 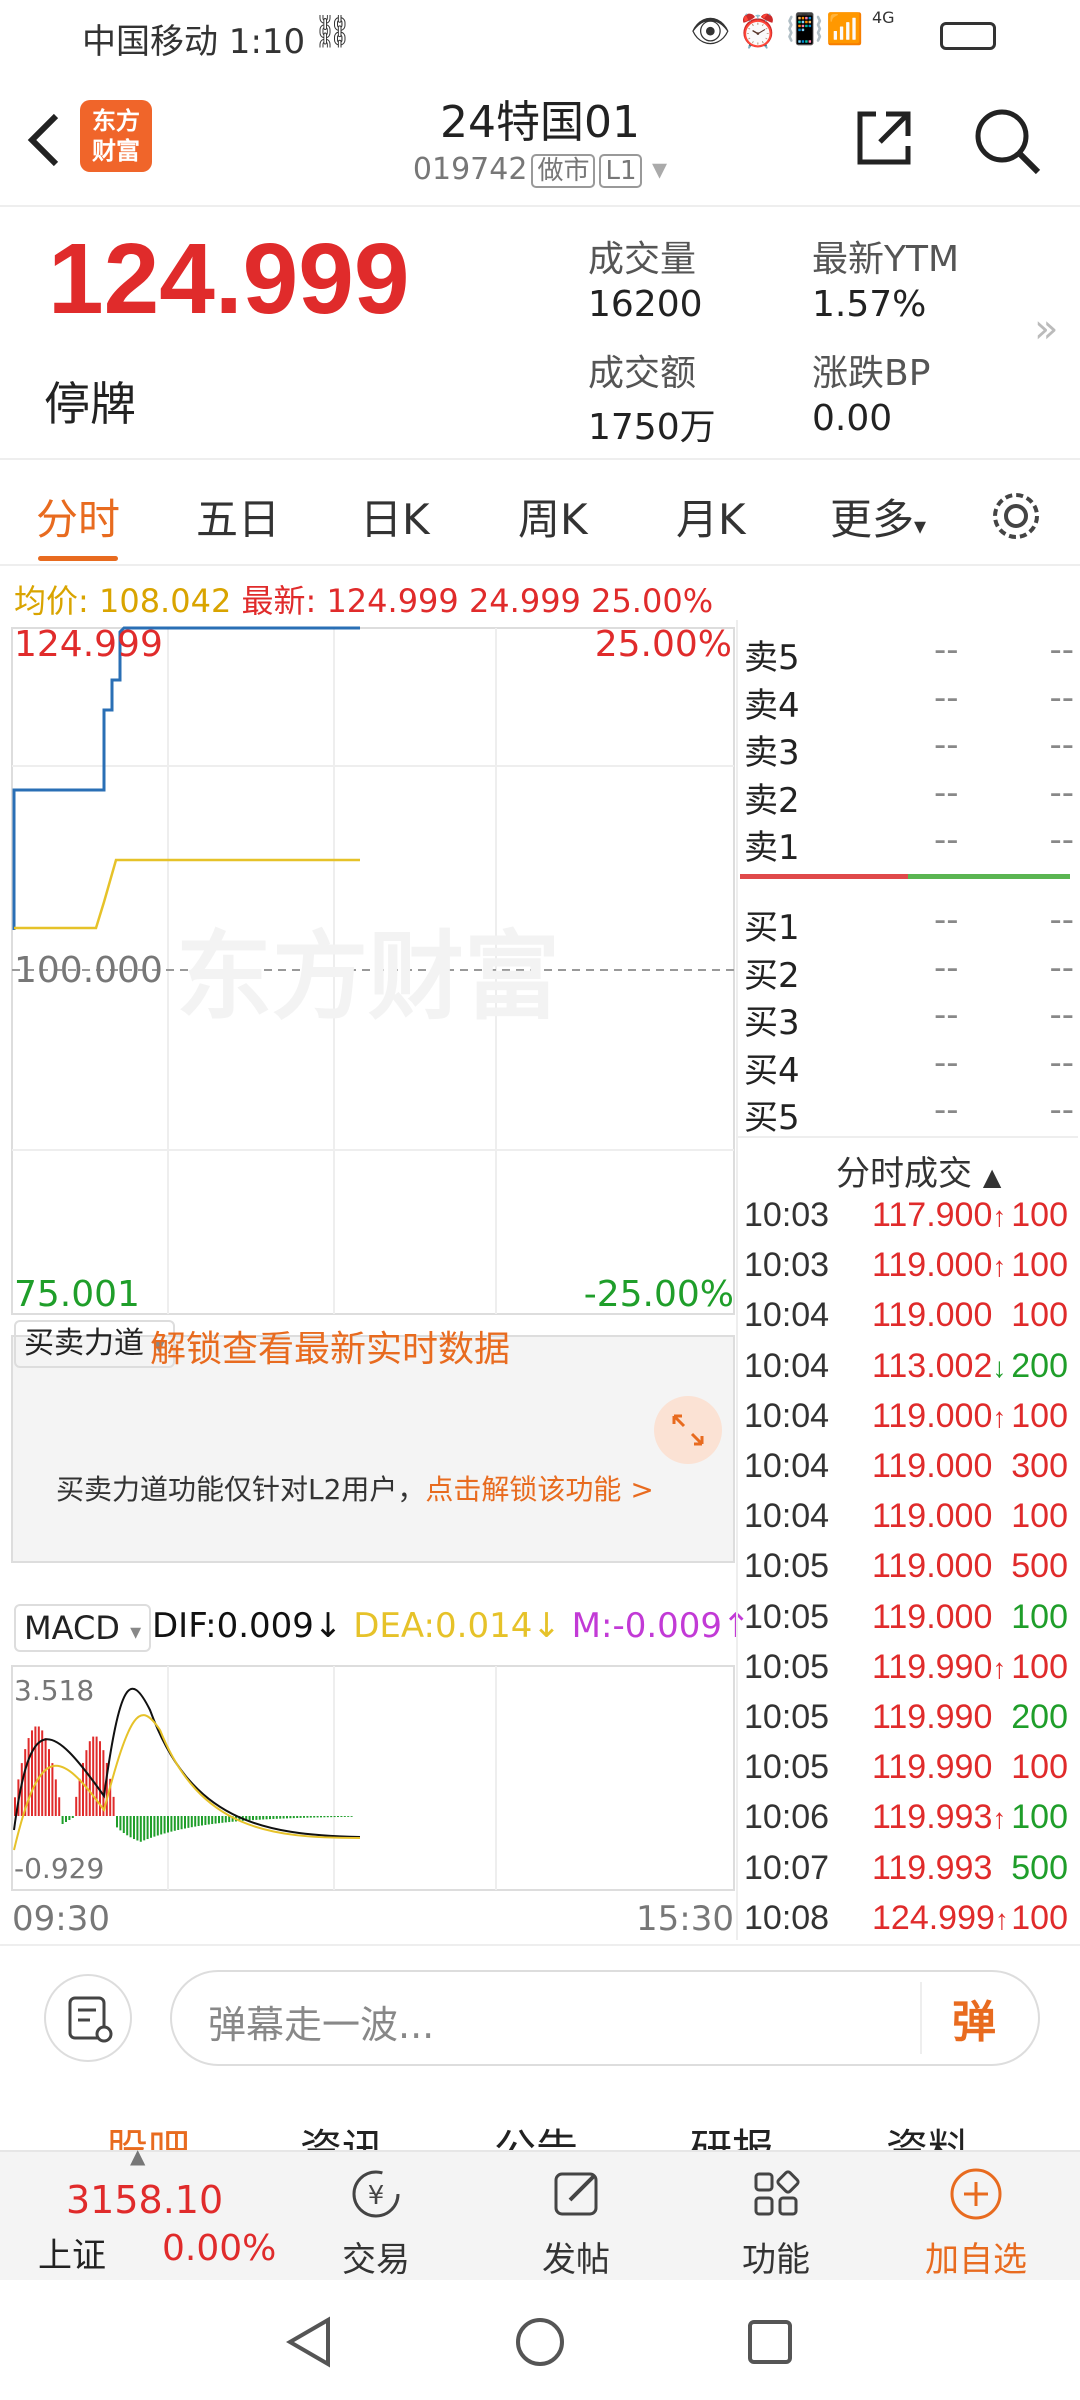 What do you see at coordinates (974, 2018) in the screenshot?
I see `danmu-send-button: 弹` at bounding box center [974, 2018].